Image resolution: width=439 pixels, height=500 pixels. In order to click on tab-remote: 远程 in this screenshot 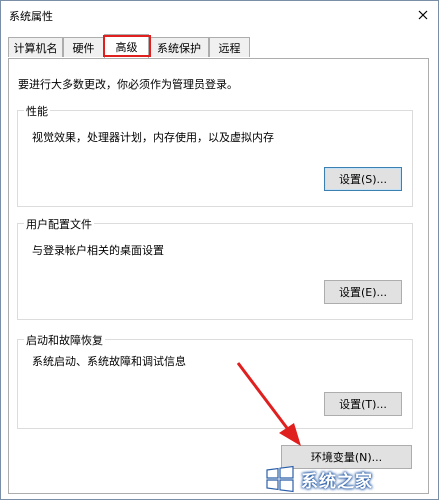, I will do `click(229, 47)`.